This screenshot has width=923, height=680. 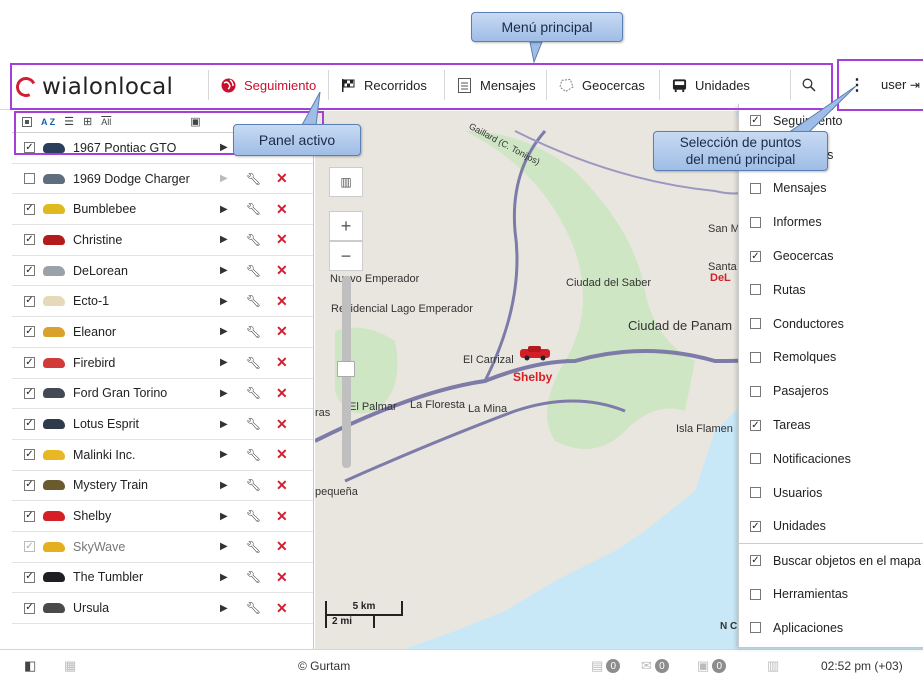 I want to click on unit-name: Shelby, so click(x=143, y=516).